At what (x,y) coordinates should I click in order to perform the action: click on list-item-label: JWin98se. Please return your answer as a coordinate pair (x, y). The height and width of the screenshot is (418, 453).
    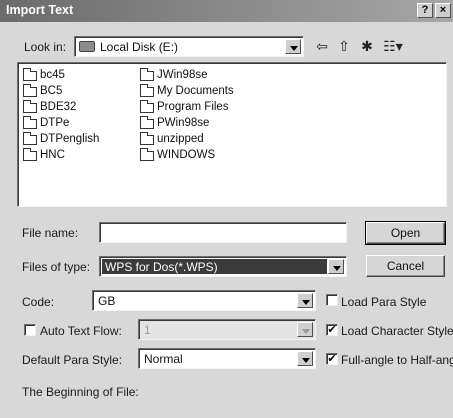
    Looking at the image, I should click on (182, 75).